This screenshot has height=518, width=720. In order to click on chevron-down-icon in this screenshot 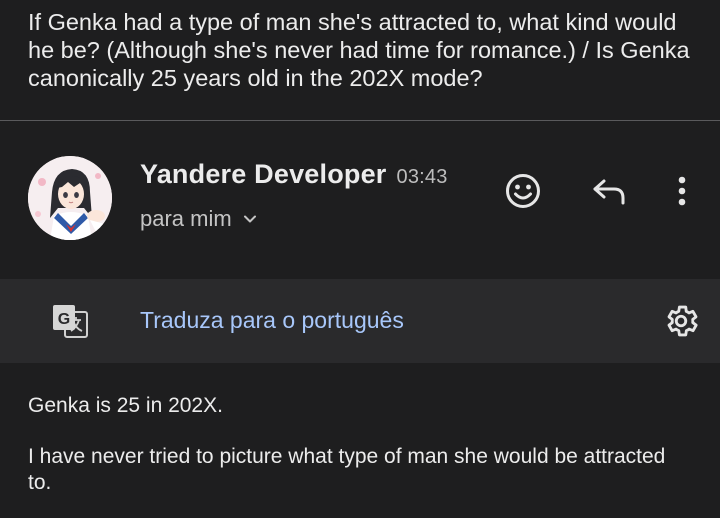, I will do `click(249, 219)`.